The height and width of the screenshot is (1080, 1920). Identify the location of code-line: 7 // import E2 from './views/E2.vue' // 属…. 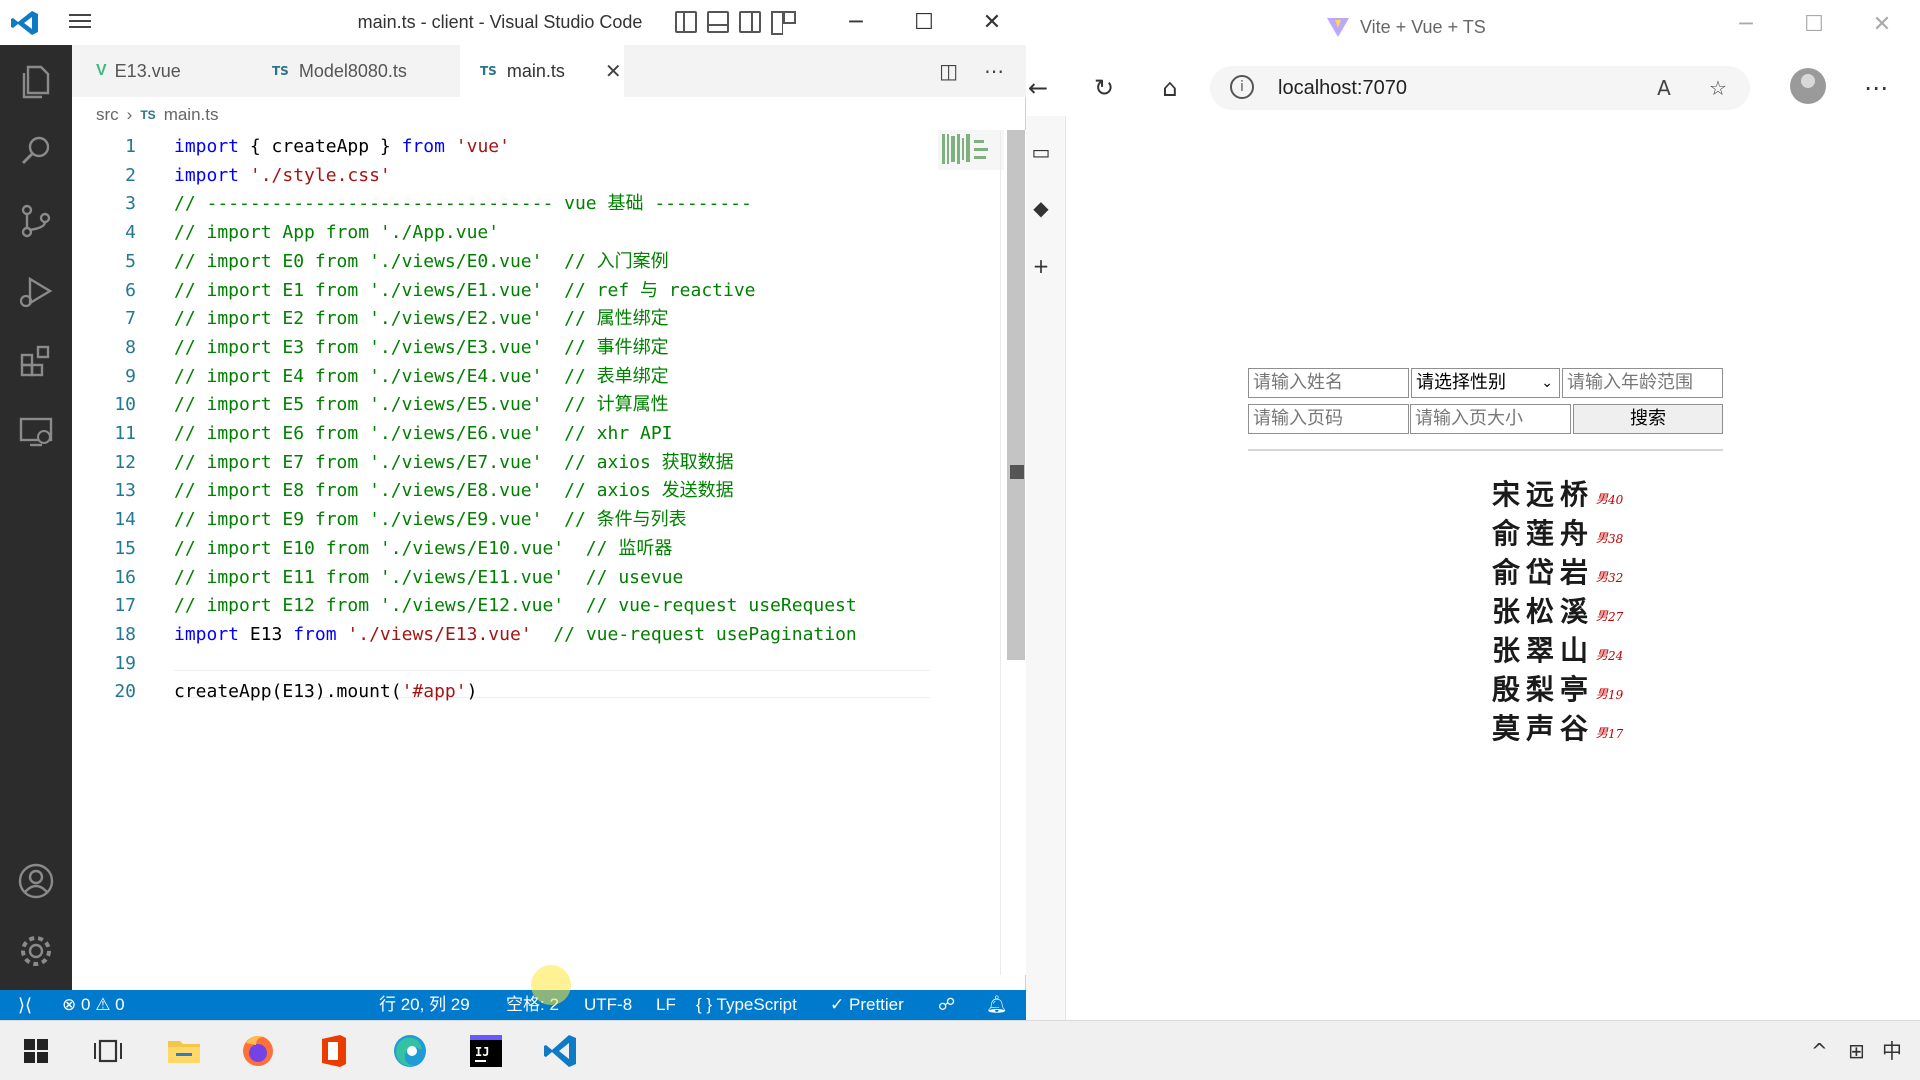
(502, 319).